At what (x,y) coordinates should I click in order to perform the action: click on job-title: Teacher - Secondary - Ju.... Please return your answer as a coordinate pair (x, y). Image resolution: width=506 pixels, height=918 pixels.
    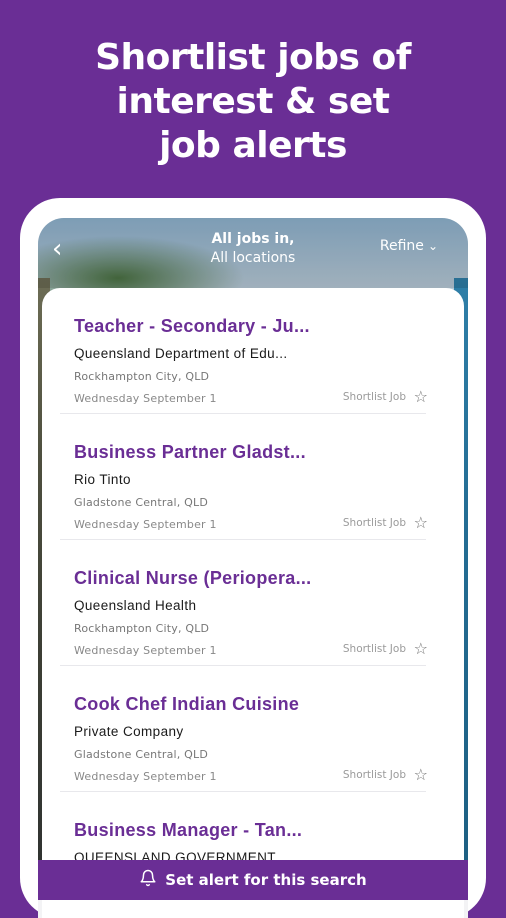
    Looking at the image, I should click on (254, 326).